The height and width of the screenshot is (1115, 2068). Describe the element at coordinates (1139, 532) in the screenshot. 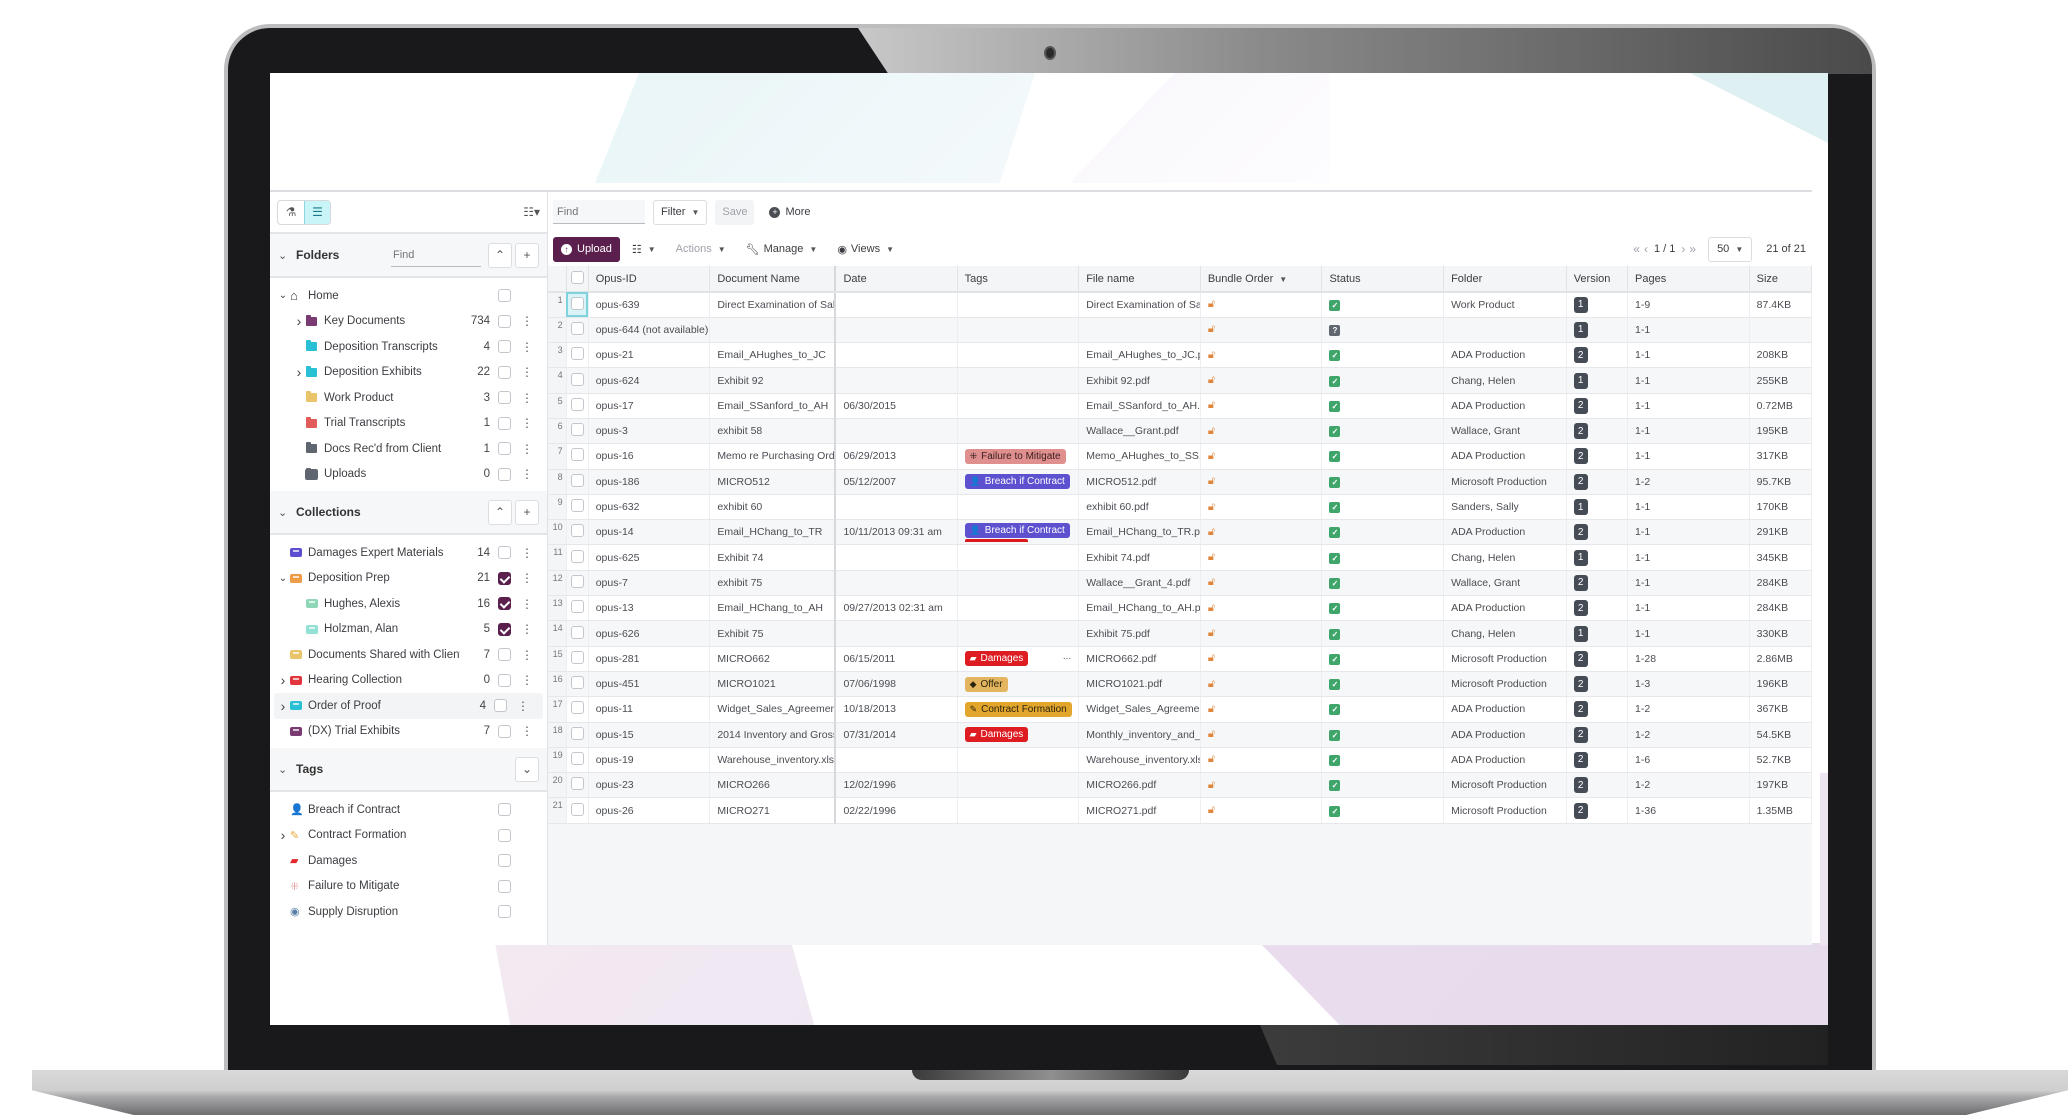

I see `file-name-cell: Email_HChang_to_TR.pd` at that location.